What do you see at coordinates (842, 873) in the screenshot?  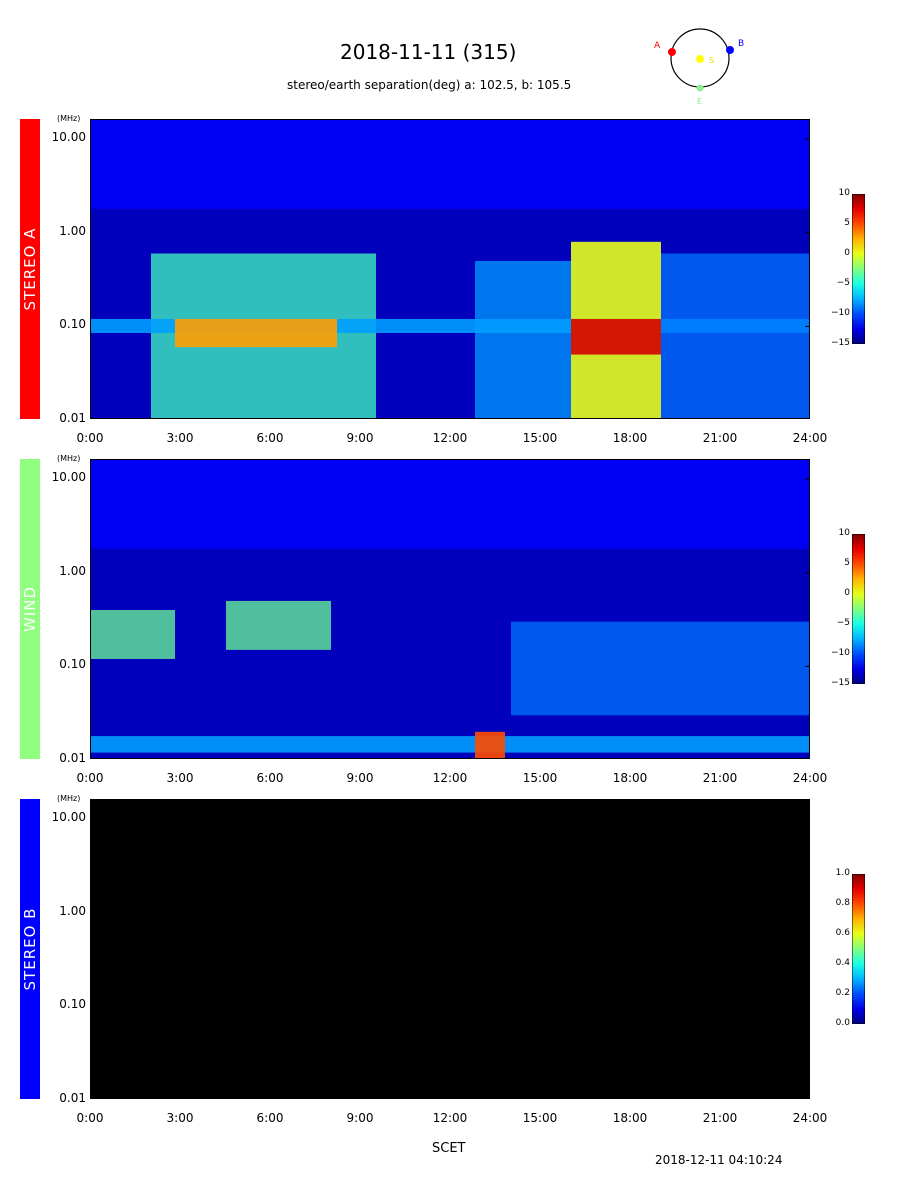 I see `stereo-b-colorbar-tick: 1.0` at bounding box center [842, 873].